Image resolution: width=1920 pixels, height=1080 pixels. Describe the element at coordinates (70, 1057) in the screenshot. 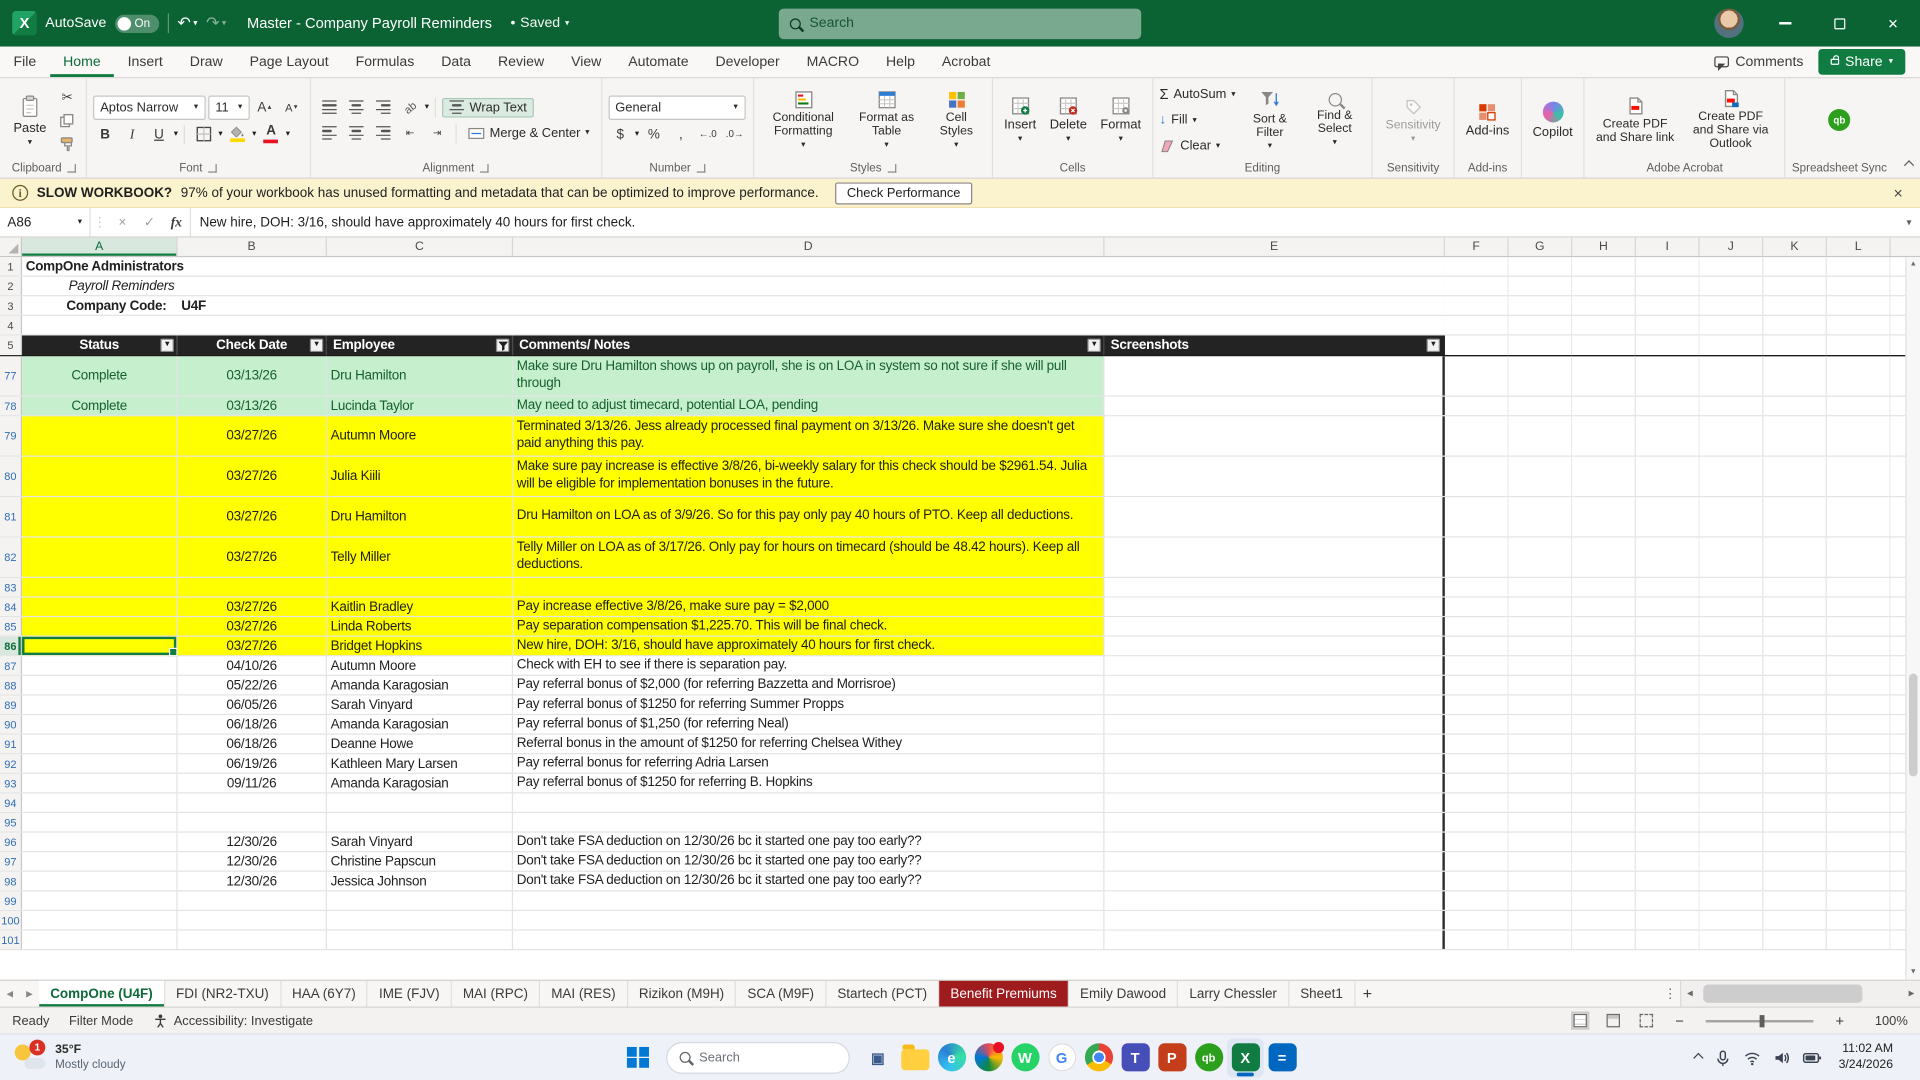

I see `weather-widget: 1 35°F Mostly cloudy` at that location.